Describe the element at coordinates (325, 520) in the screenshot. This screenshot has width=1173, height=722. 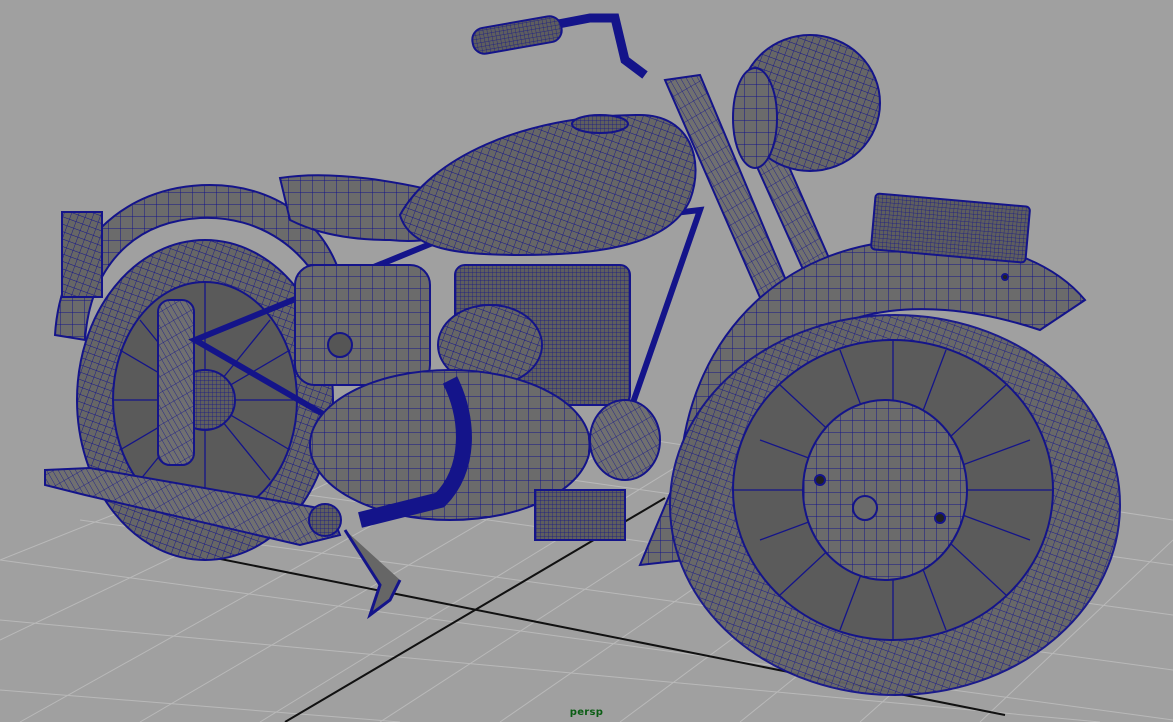
I see `muffler-end` at that location.